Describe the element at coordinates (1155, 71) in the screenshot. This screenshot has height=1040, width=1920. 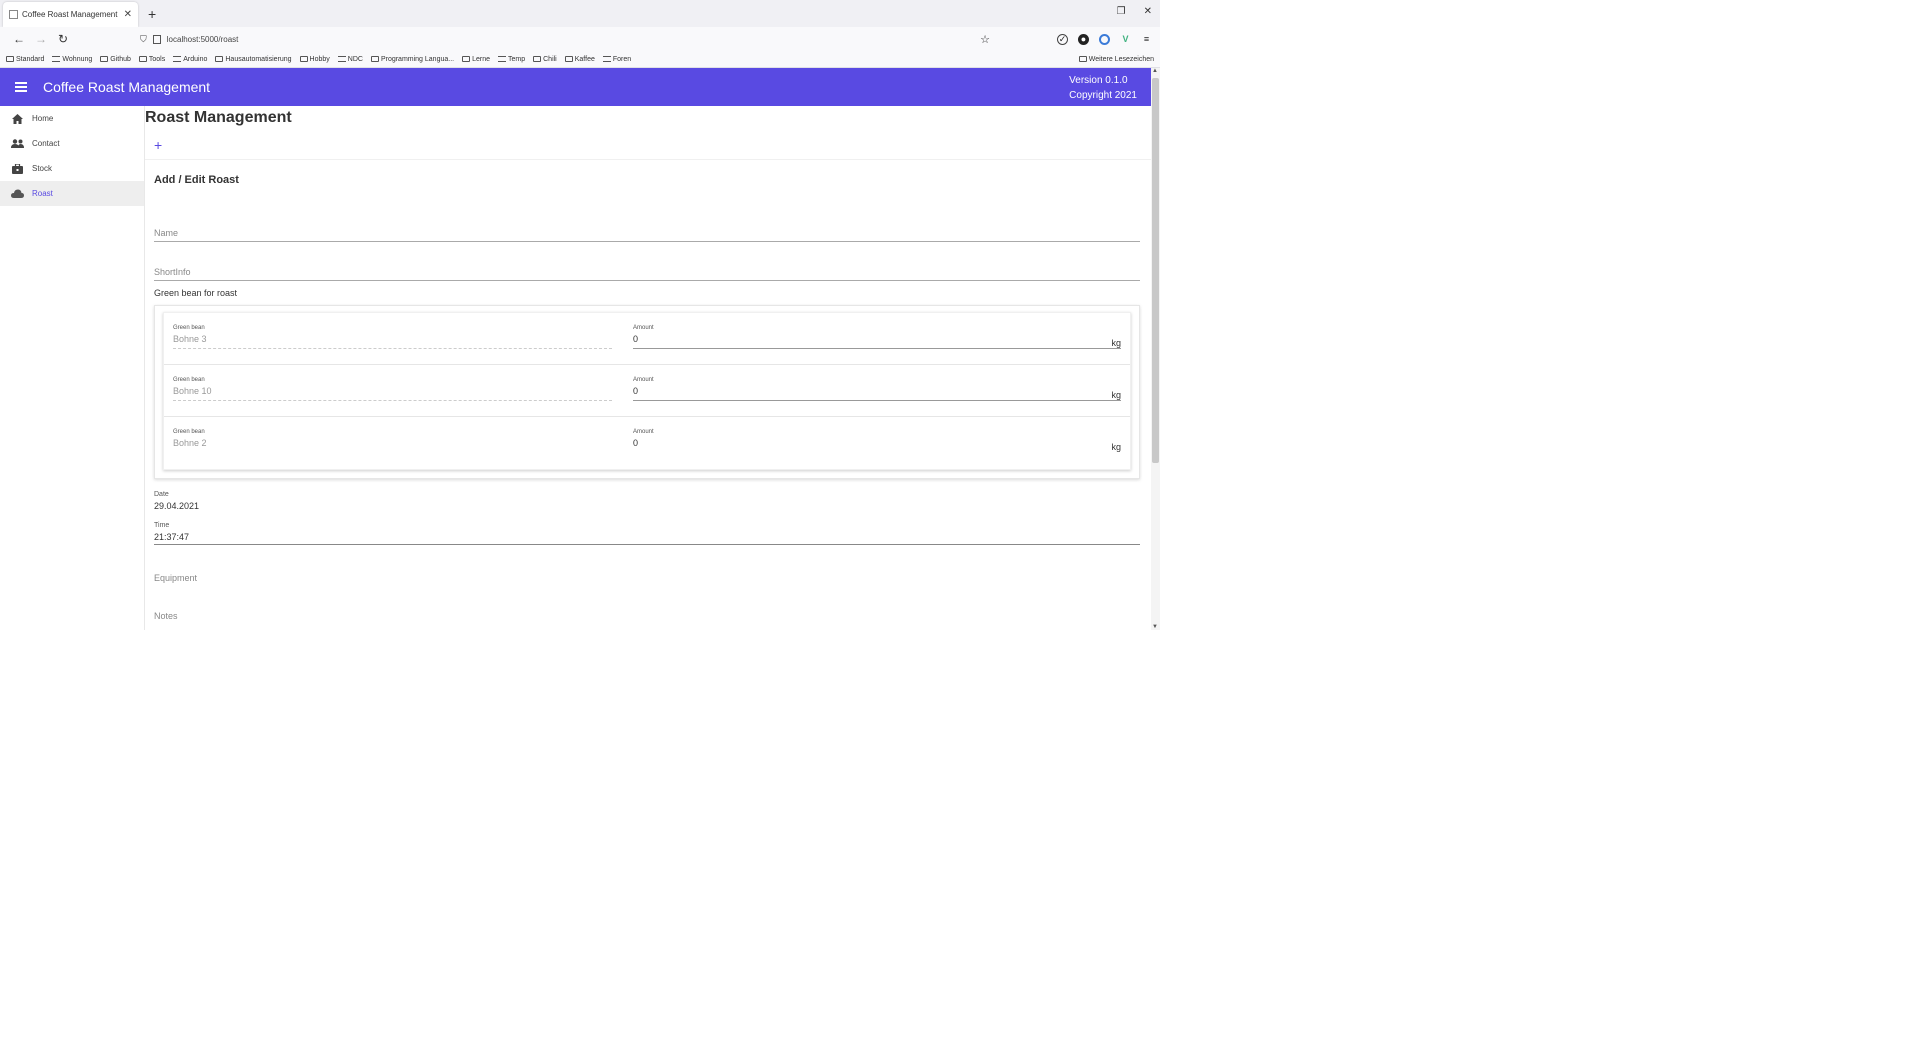
I see `scroll-up-icon: ▲` at that location.